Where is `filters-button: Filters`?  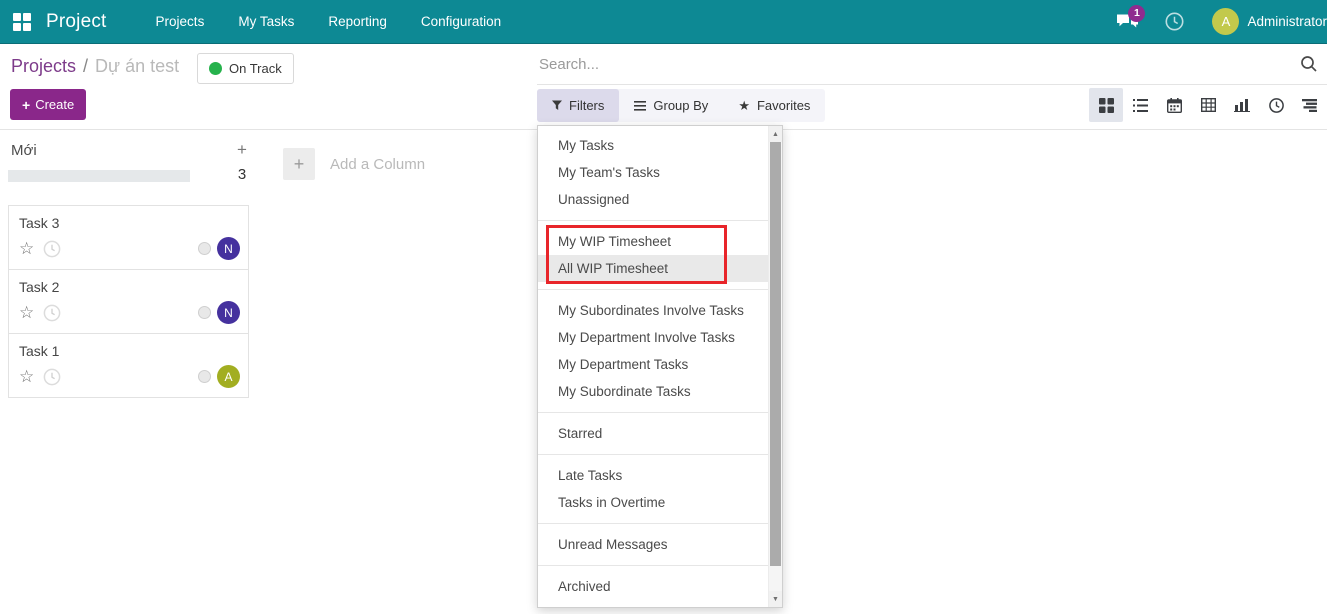 filters-button: Filters is located at coordinates (578, 105).